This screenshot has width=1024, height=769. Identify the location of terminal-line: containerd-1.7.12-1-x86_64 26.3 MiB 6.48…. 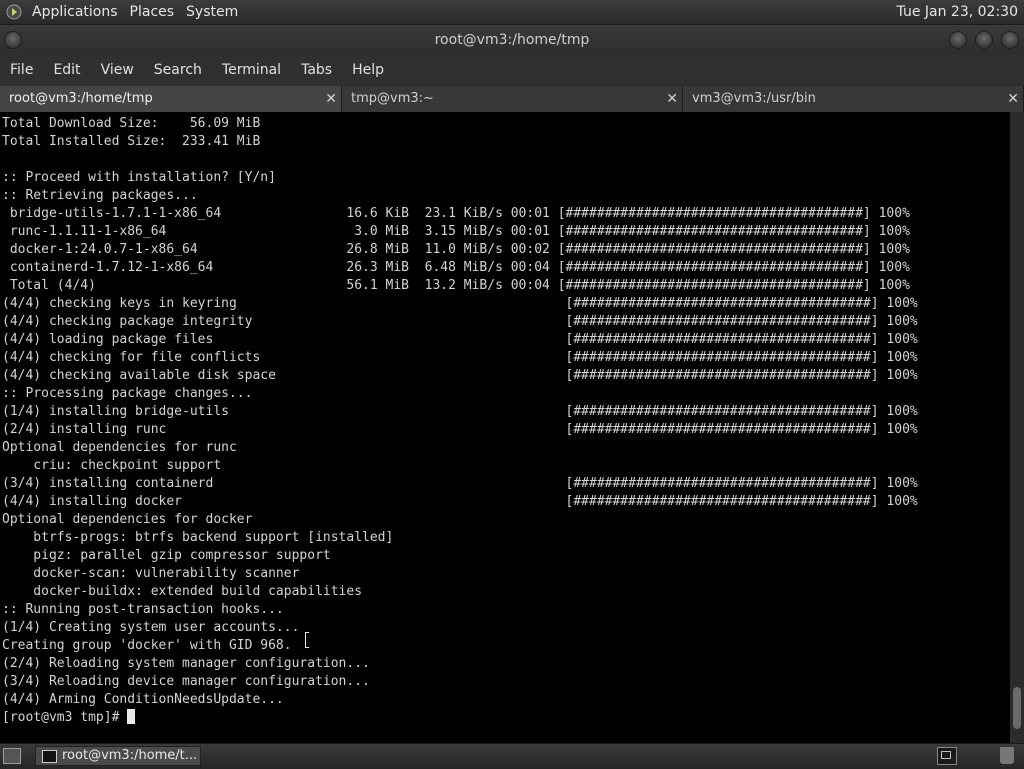
(456, 267).